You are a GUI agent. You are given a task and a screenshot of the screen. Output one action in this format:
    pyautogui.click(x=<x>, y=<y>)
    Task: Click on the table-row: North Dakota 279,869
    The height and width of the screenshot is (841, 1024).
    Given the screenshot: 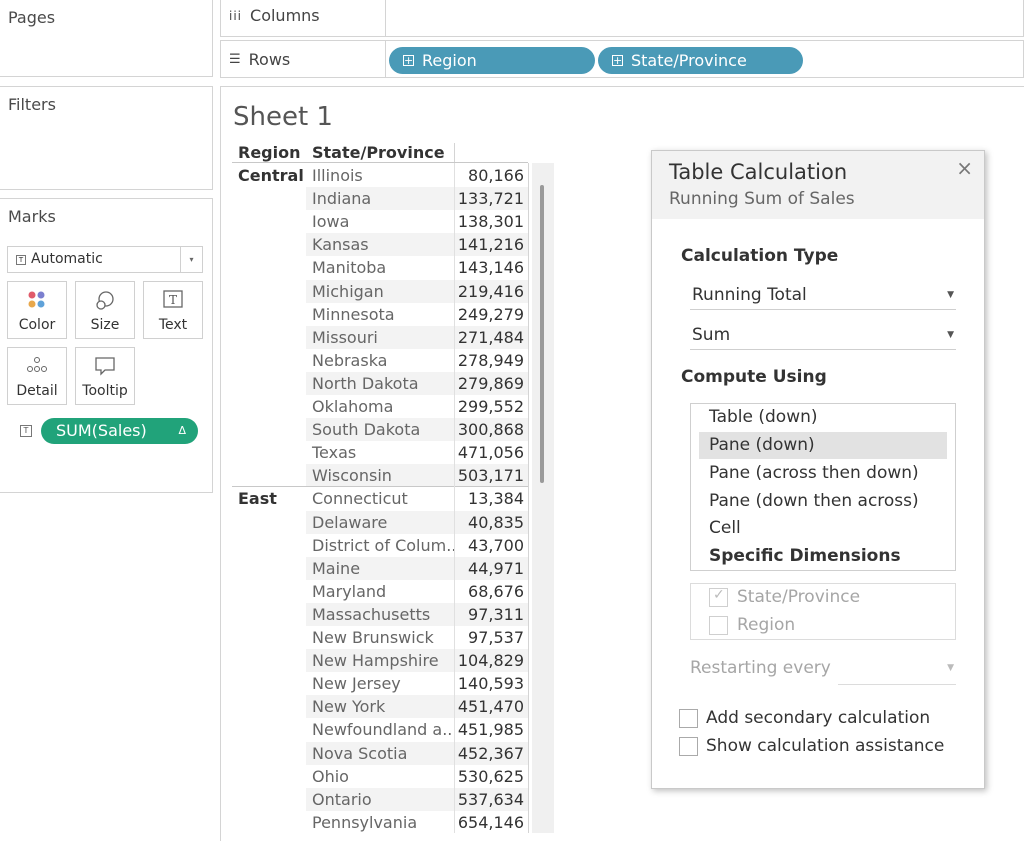 What is the action you would take?
    pyautogui.click(x=380, y=383)
    